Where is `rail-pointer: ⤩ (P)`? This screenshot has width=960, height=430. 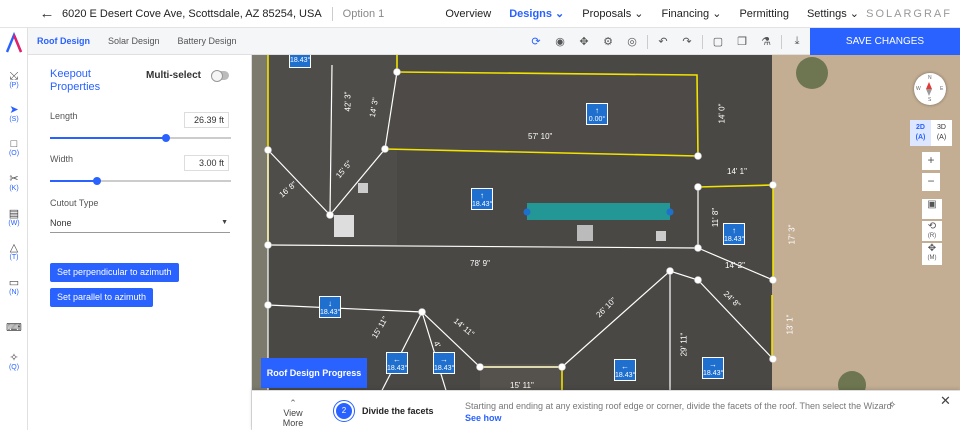
rail-pointer: ⤩ (P) is located at coordinates (14, 79).